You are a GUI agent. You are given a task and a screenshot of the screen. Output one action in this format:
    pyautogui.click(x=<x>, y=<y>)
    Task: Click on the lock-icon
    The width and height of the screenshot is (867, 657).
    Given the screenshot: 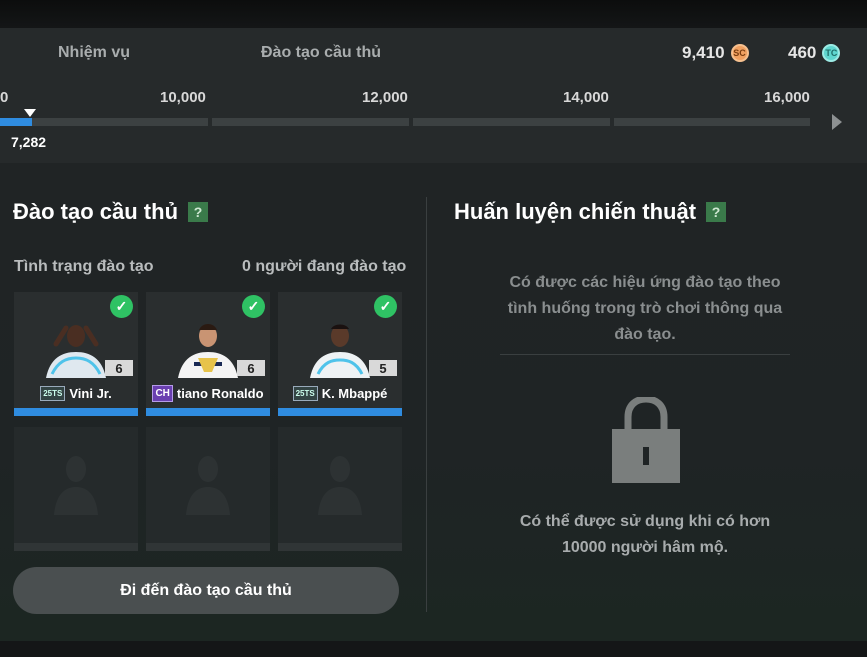 What is the action you would take?
    pyautogui.click(x=646, y=440)
    